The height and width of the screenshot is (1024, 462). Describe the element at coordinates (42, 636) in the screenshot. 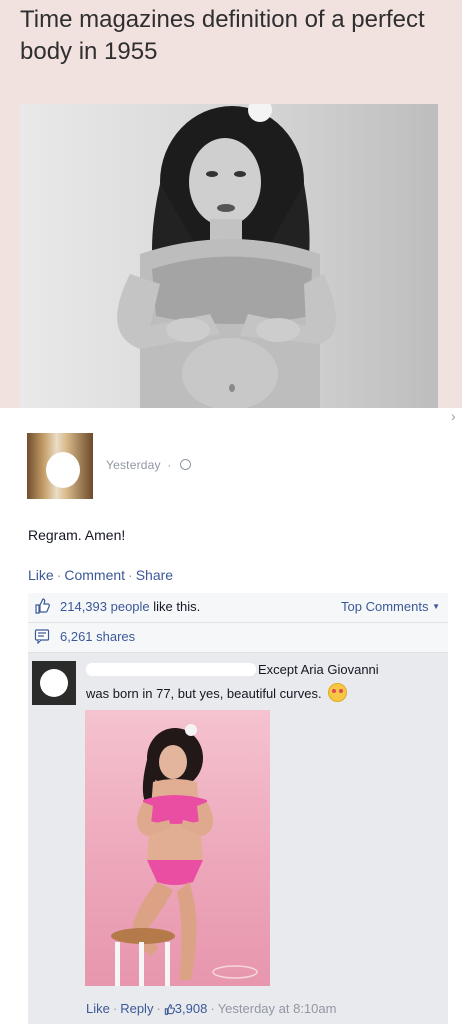

I see `share-icon` at that location.